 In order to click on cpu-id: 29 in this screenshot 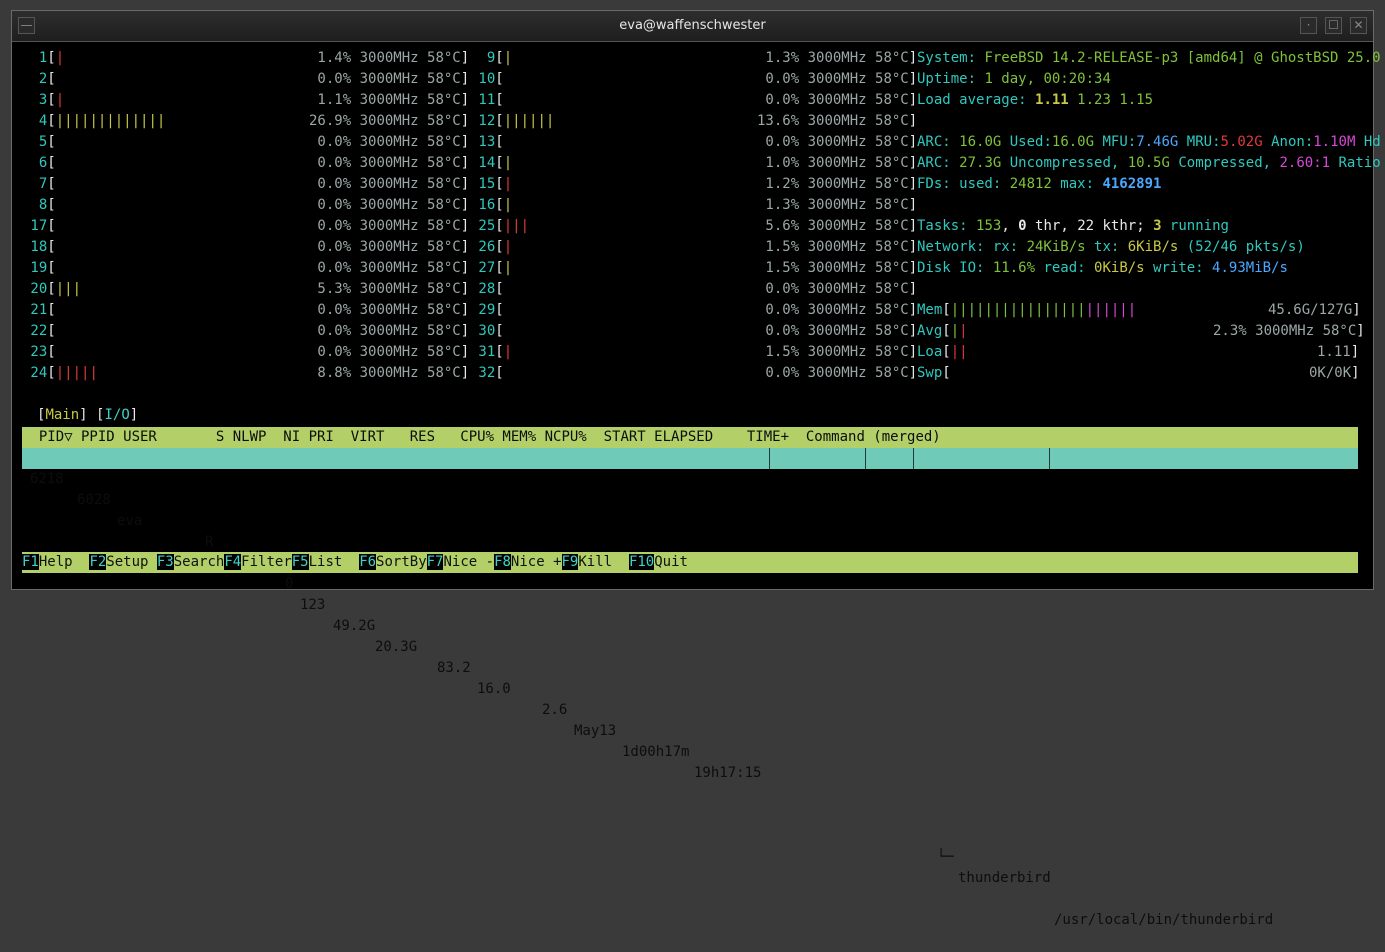, I will do `click(483, 310)`.